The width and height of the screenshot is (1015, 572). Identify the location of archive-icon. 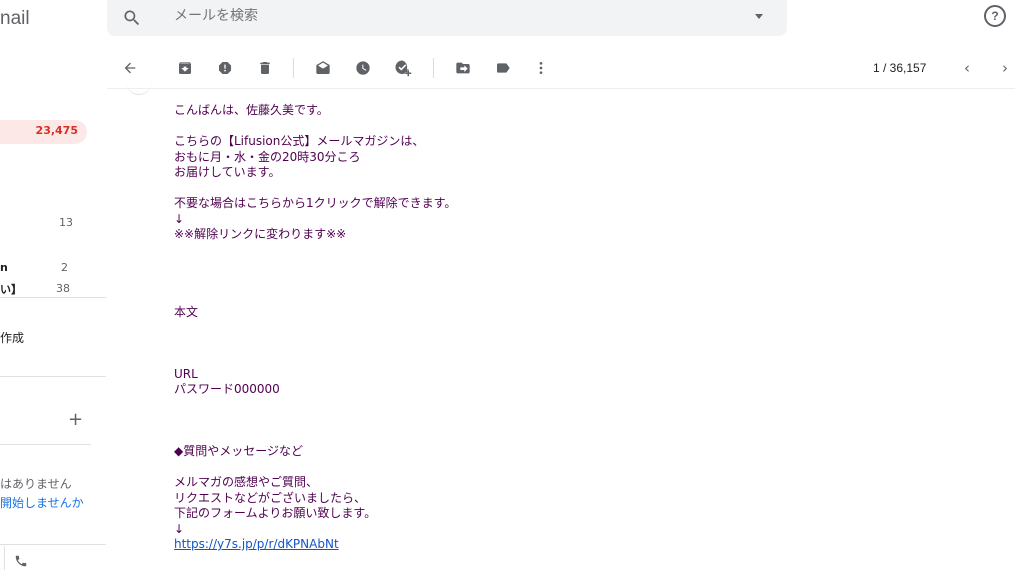
(185, 68).